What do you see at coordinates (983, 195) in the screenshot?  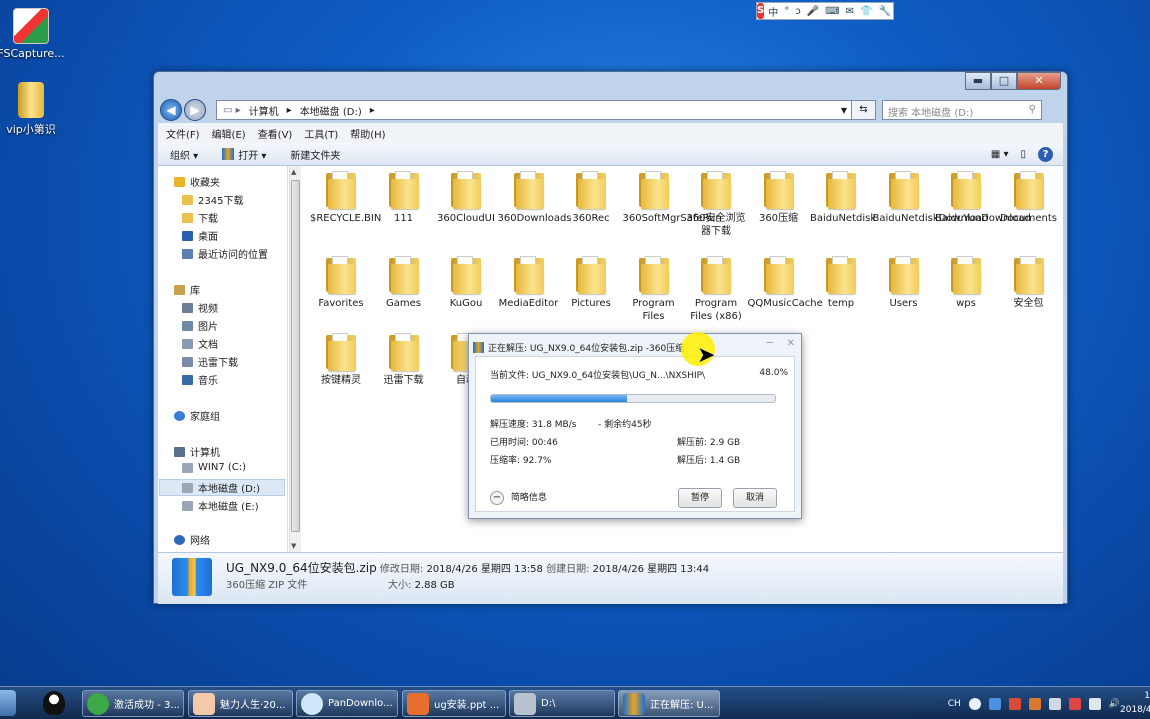 I see `folder-item: BaiduYunDownload` at bounding box center [983, 195].